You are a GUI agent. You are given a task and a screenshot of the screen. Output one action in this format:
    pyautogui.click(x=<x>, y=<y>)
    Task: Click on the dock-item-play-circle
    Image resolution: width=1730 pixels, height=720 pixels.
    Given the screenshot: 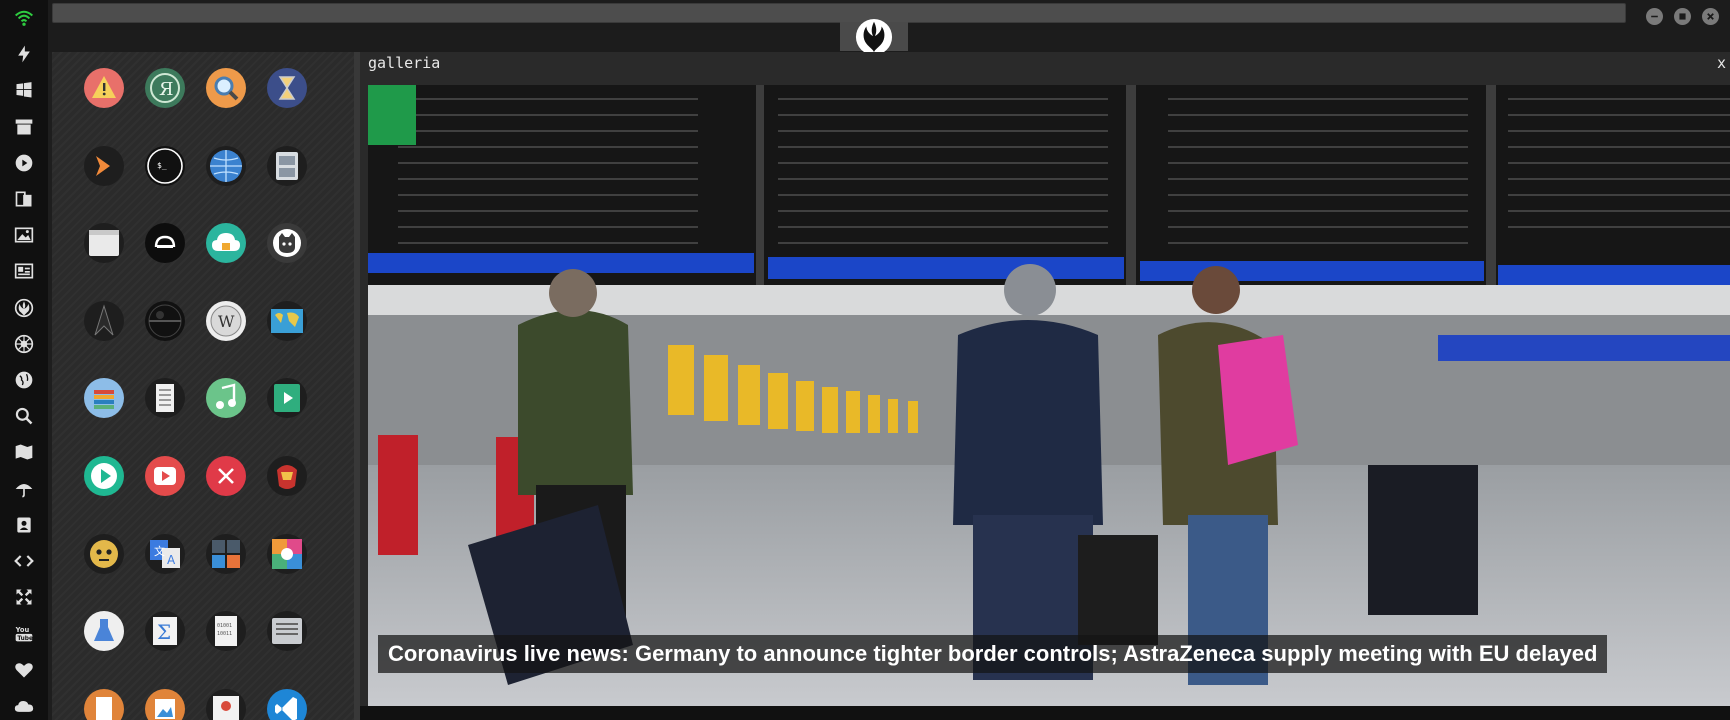 What is the action you would take?
    pyautogui.click(x=24, y=163)
    